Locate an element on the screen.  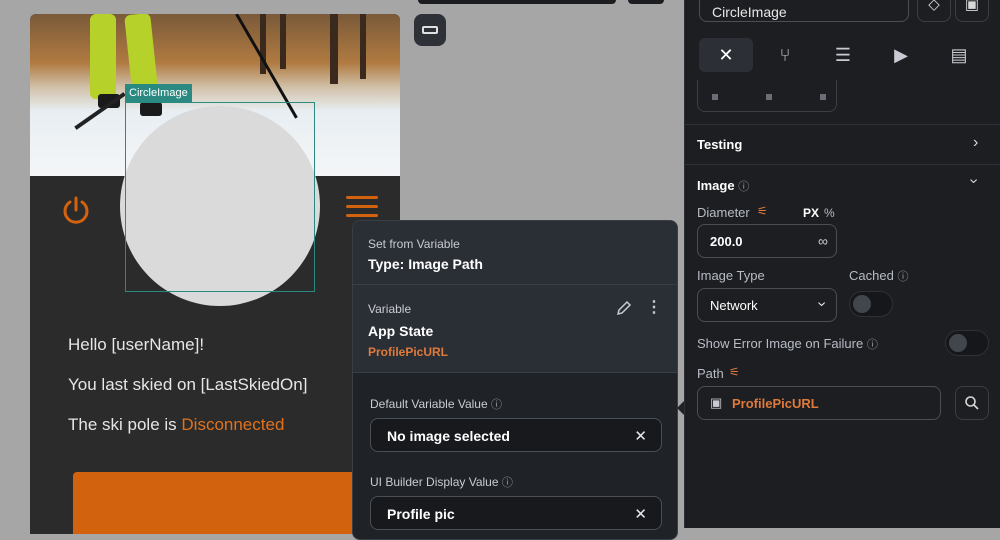
widget-name-text: CircleImage is located at coordinates (749, 12).